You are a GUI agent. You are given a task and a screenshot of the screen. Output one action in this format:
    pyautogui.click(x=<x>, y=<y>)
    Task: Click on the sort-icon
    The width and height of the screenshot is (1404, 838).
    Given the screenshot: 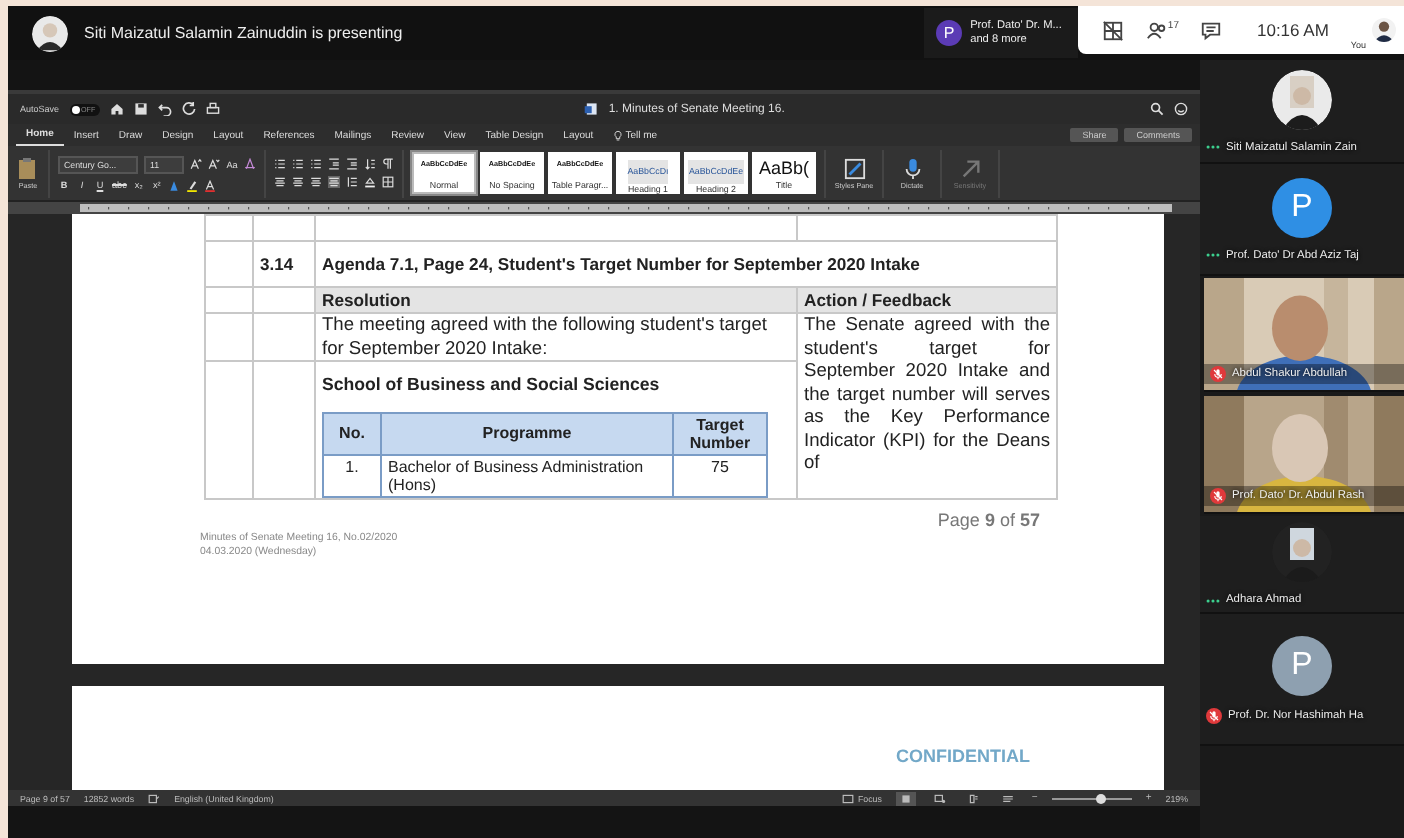 What is the action you would take?
    pyautogui.click(x=370, y=164)
    